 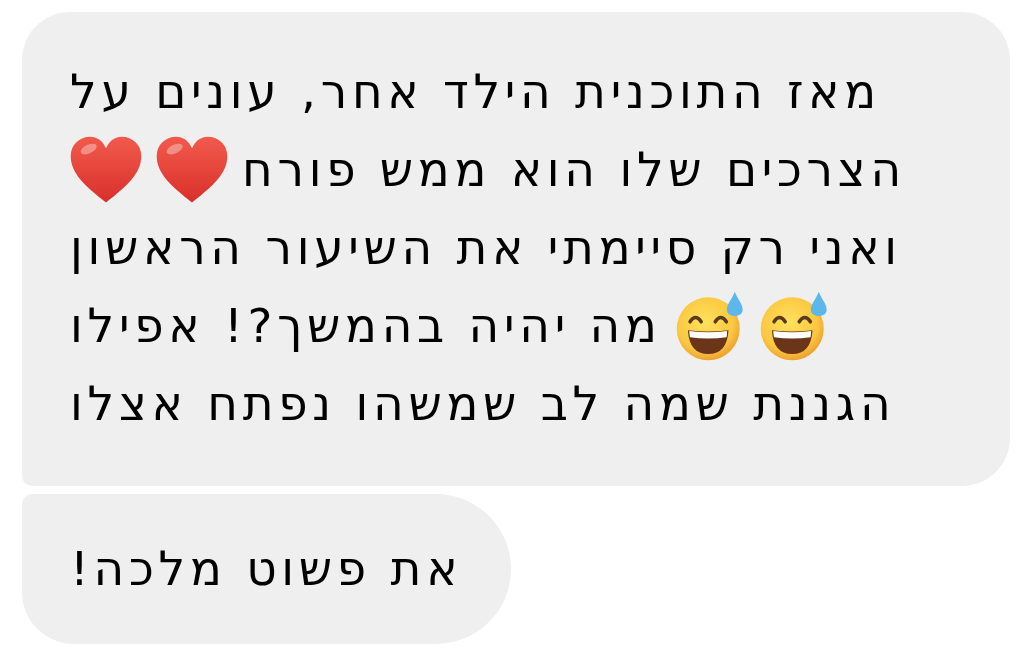 I want to click on message-text: את פשוט מלכה!, so click(x=266, y=569).